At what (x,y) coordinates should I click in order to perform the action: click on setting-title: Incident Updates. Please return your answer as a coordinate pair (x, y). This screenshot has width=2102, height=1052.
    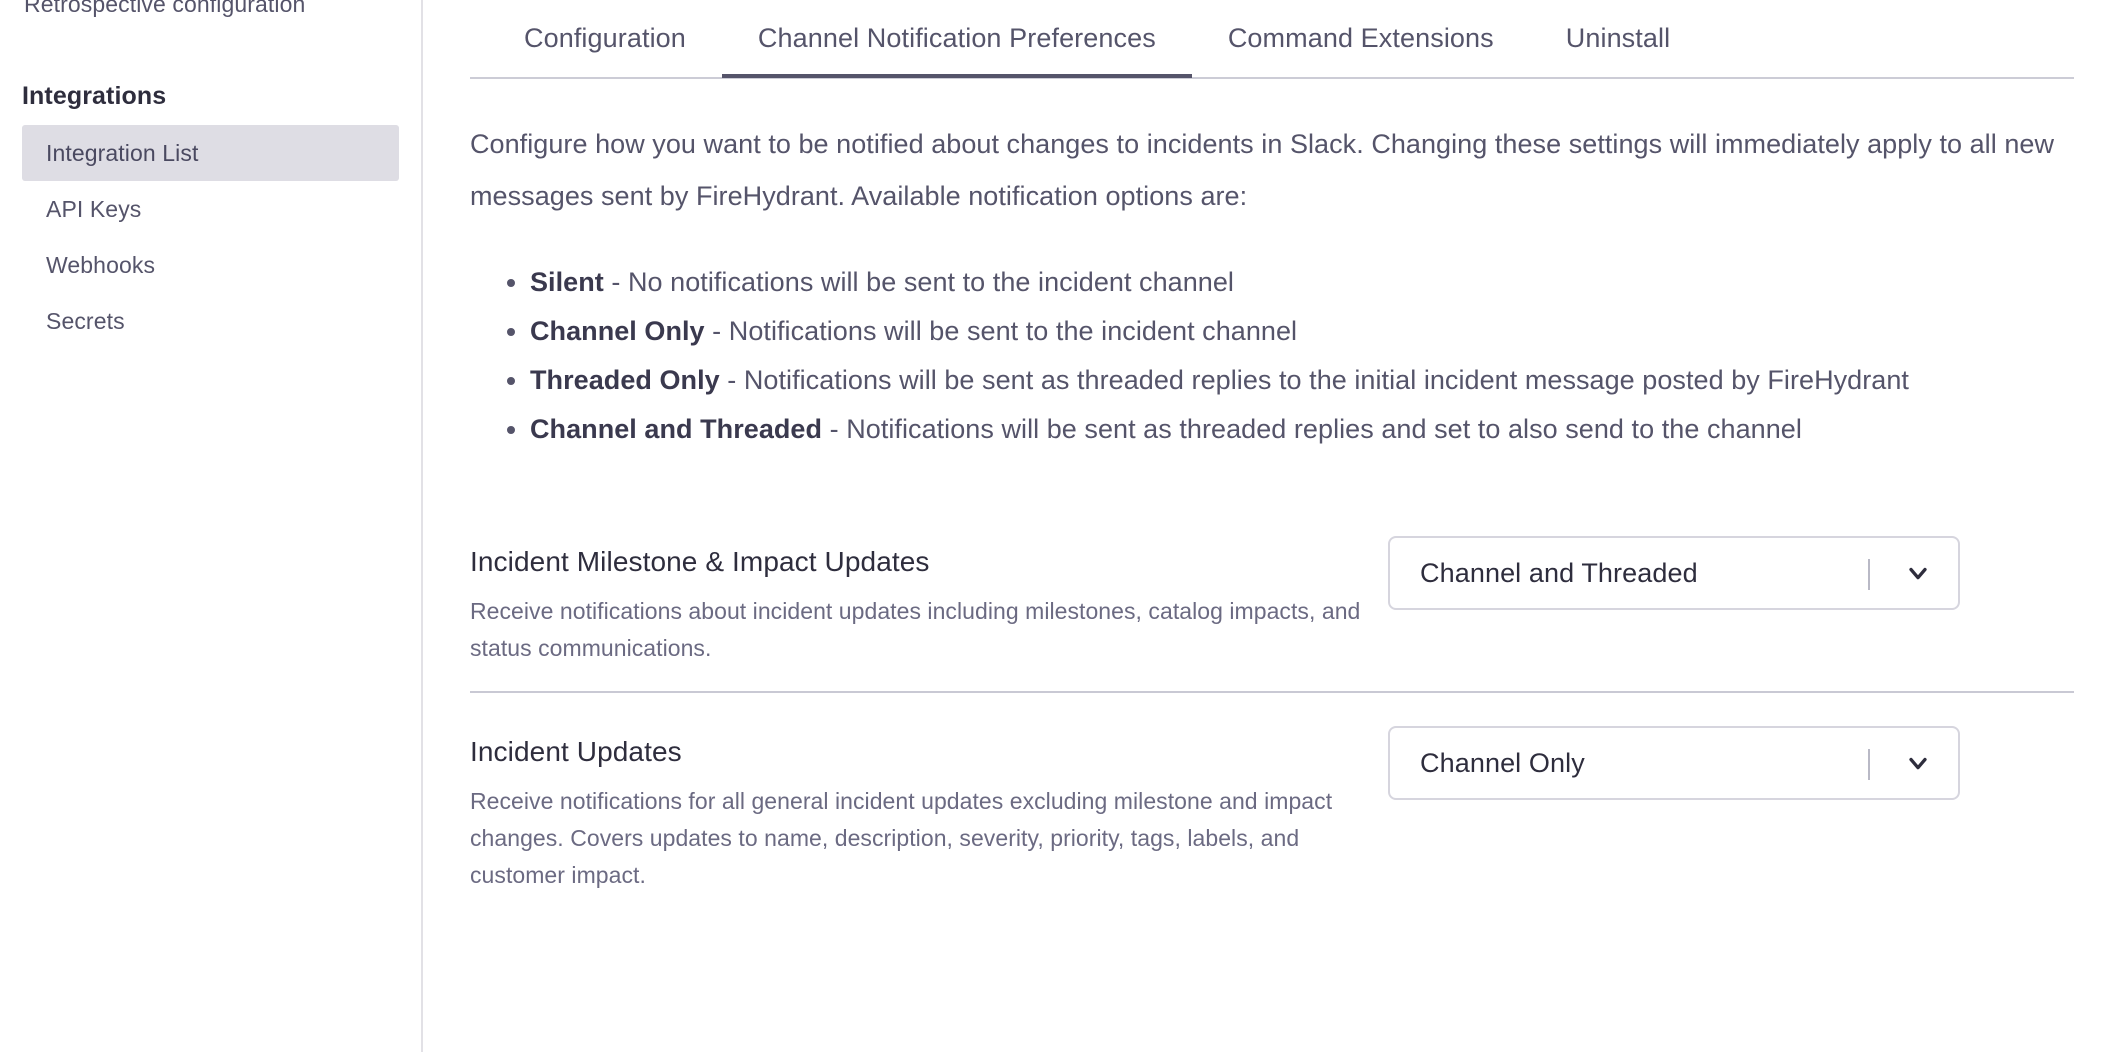
    Looking at the image, I should click on (576, 751).